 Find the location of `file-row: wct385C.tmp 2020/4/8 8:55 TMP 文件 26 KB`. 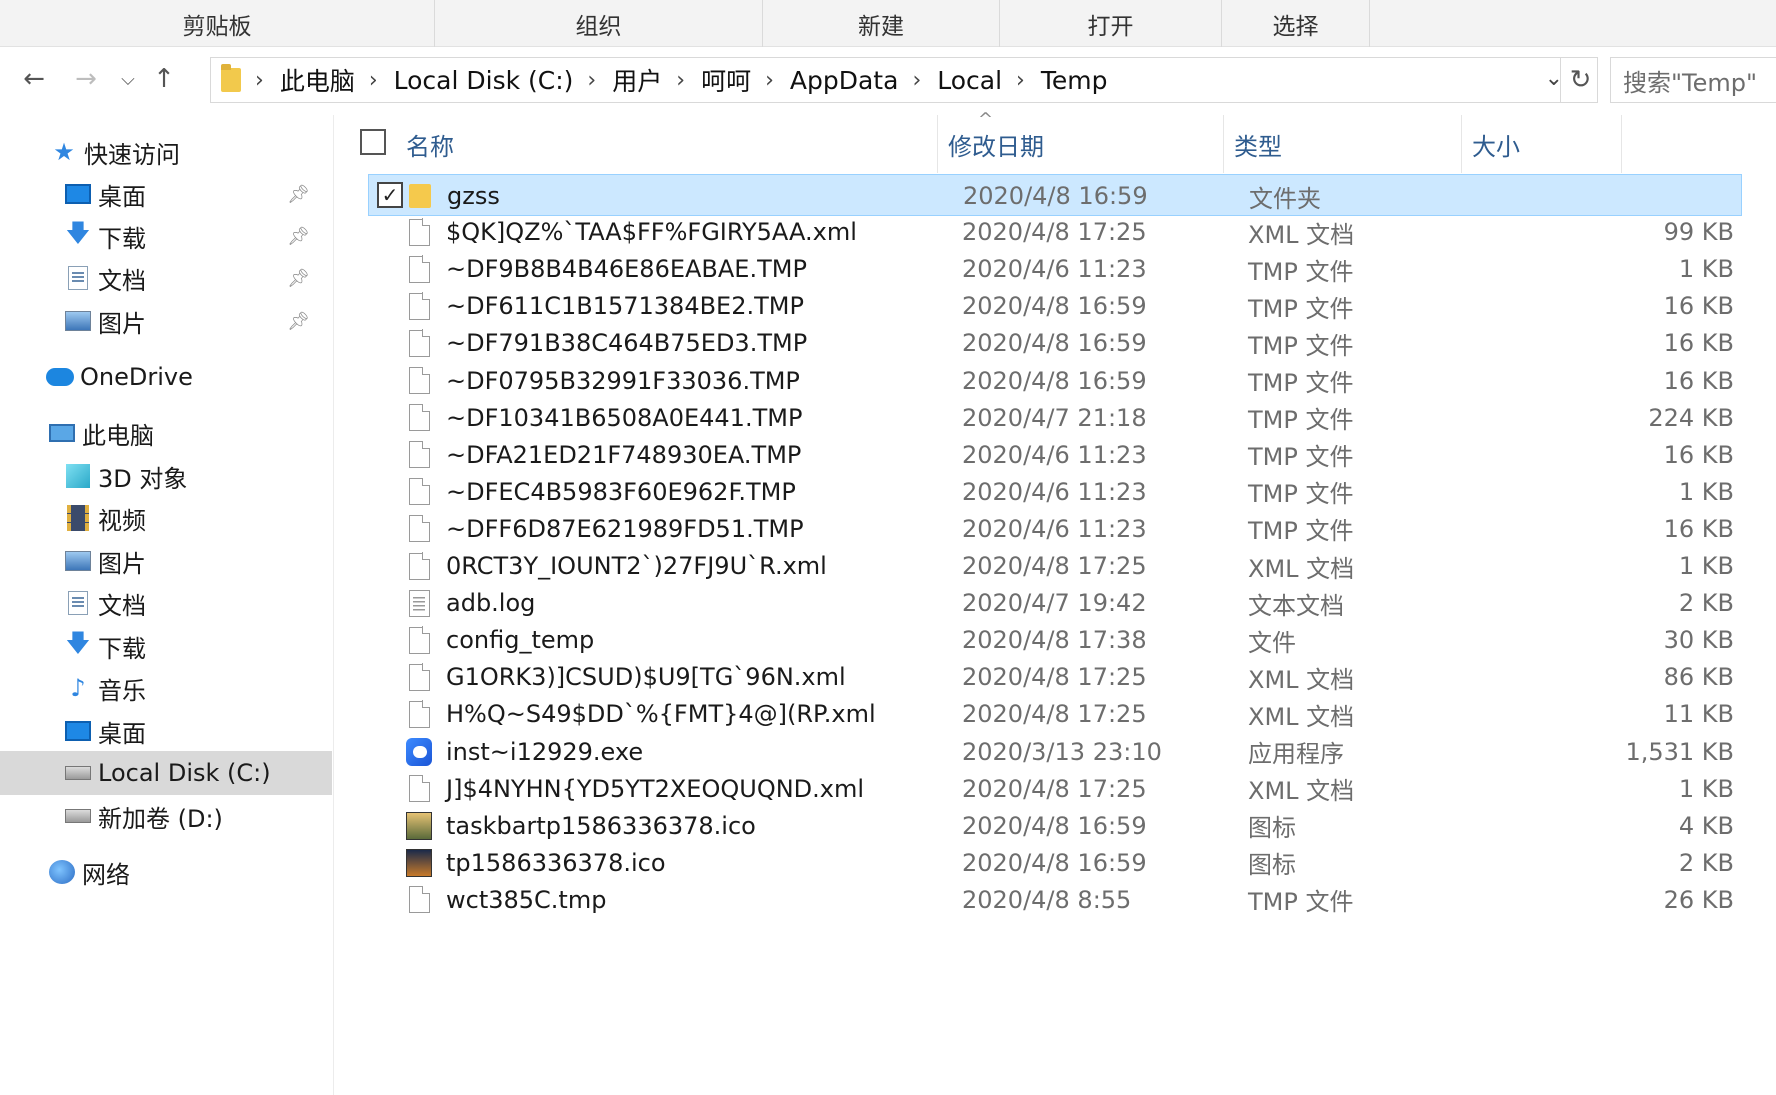

file-row: wct385C.tmp 2020/4/8 8:55 TMP 文件 26 KB is located at coordinates (1055, 900).